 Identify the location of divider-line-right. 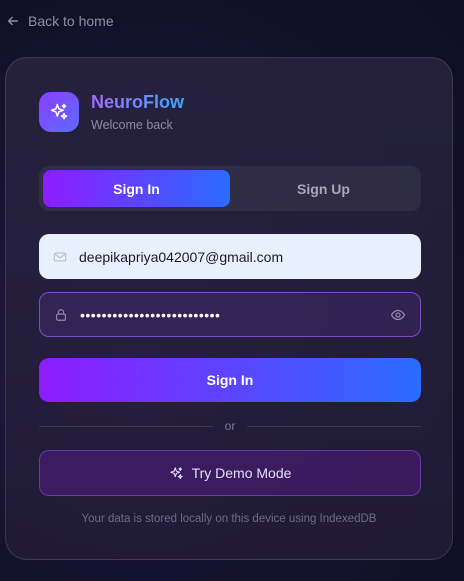
(334, 426).